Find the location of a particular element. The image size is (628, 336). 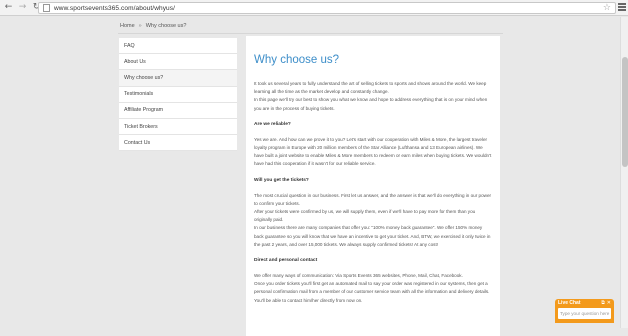

address-bar: www.sportsevents365.com/about/whyus/ ☆ is located at coordinates (327, 8).